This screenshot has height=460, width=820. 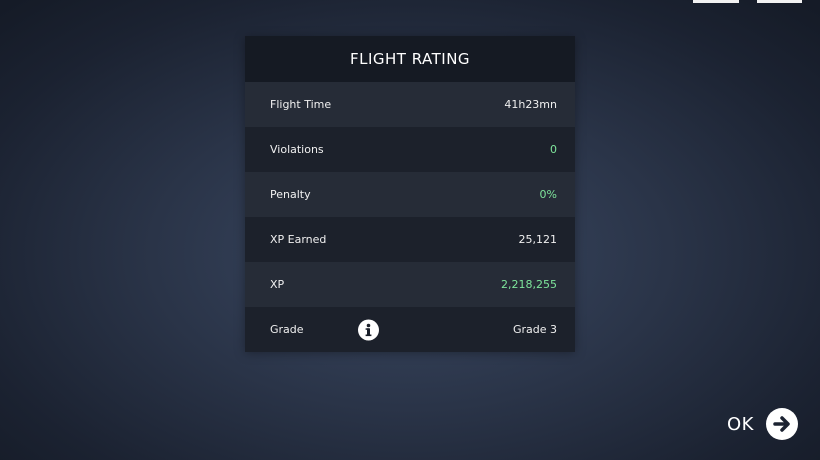 I want to click on row-penalty: Penalty 0%, so click(x=410, y=194).